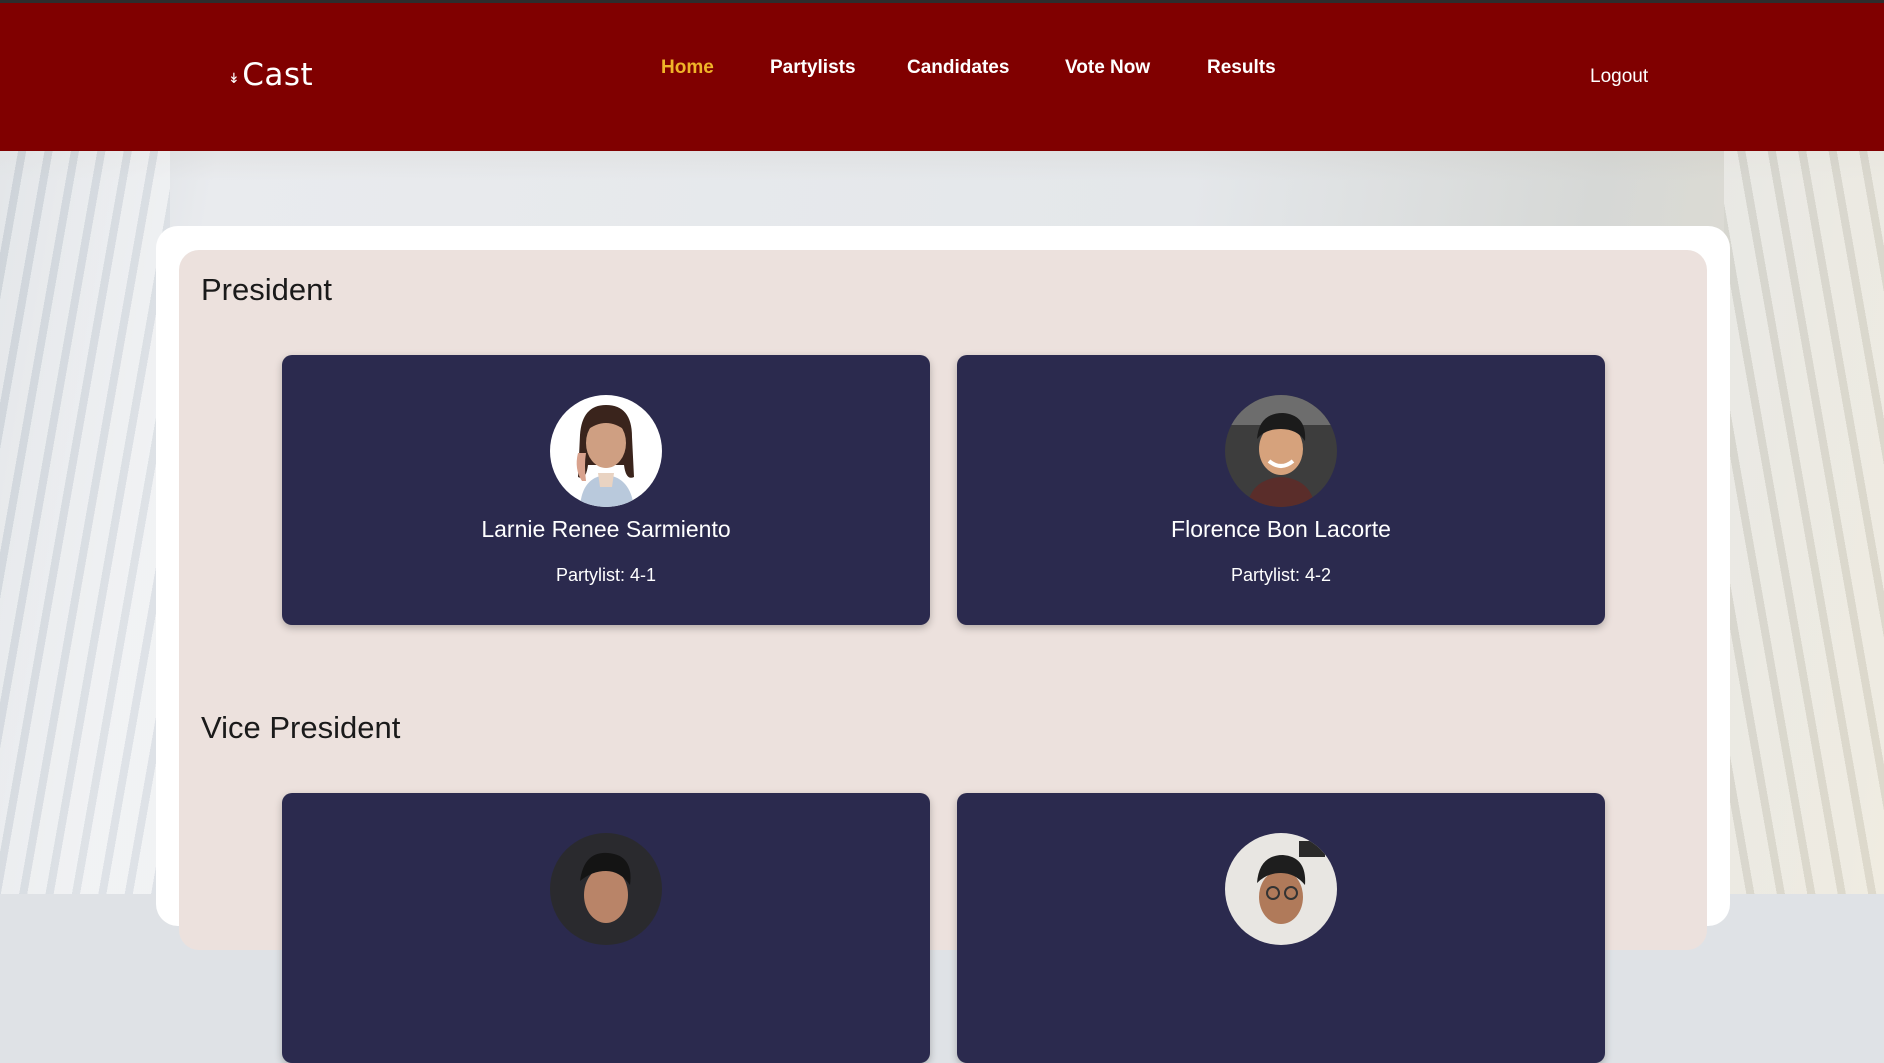  I want to click on nav-partylists: Partylists, so click(813, 68).